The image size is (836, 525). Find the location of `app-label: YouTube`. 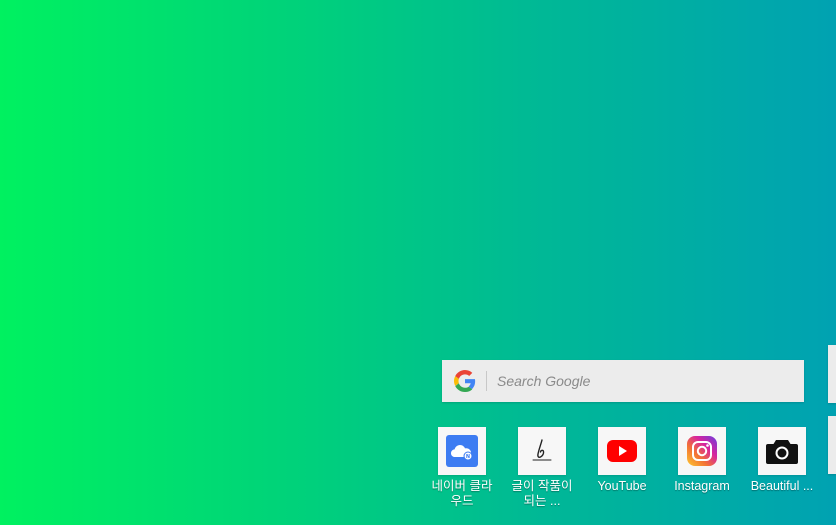

app-label: YouTube is located at coordinates (622, 486).